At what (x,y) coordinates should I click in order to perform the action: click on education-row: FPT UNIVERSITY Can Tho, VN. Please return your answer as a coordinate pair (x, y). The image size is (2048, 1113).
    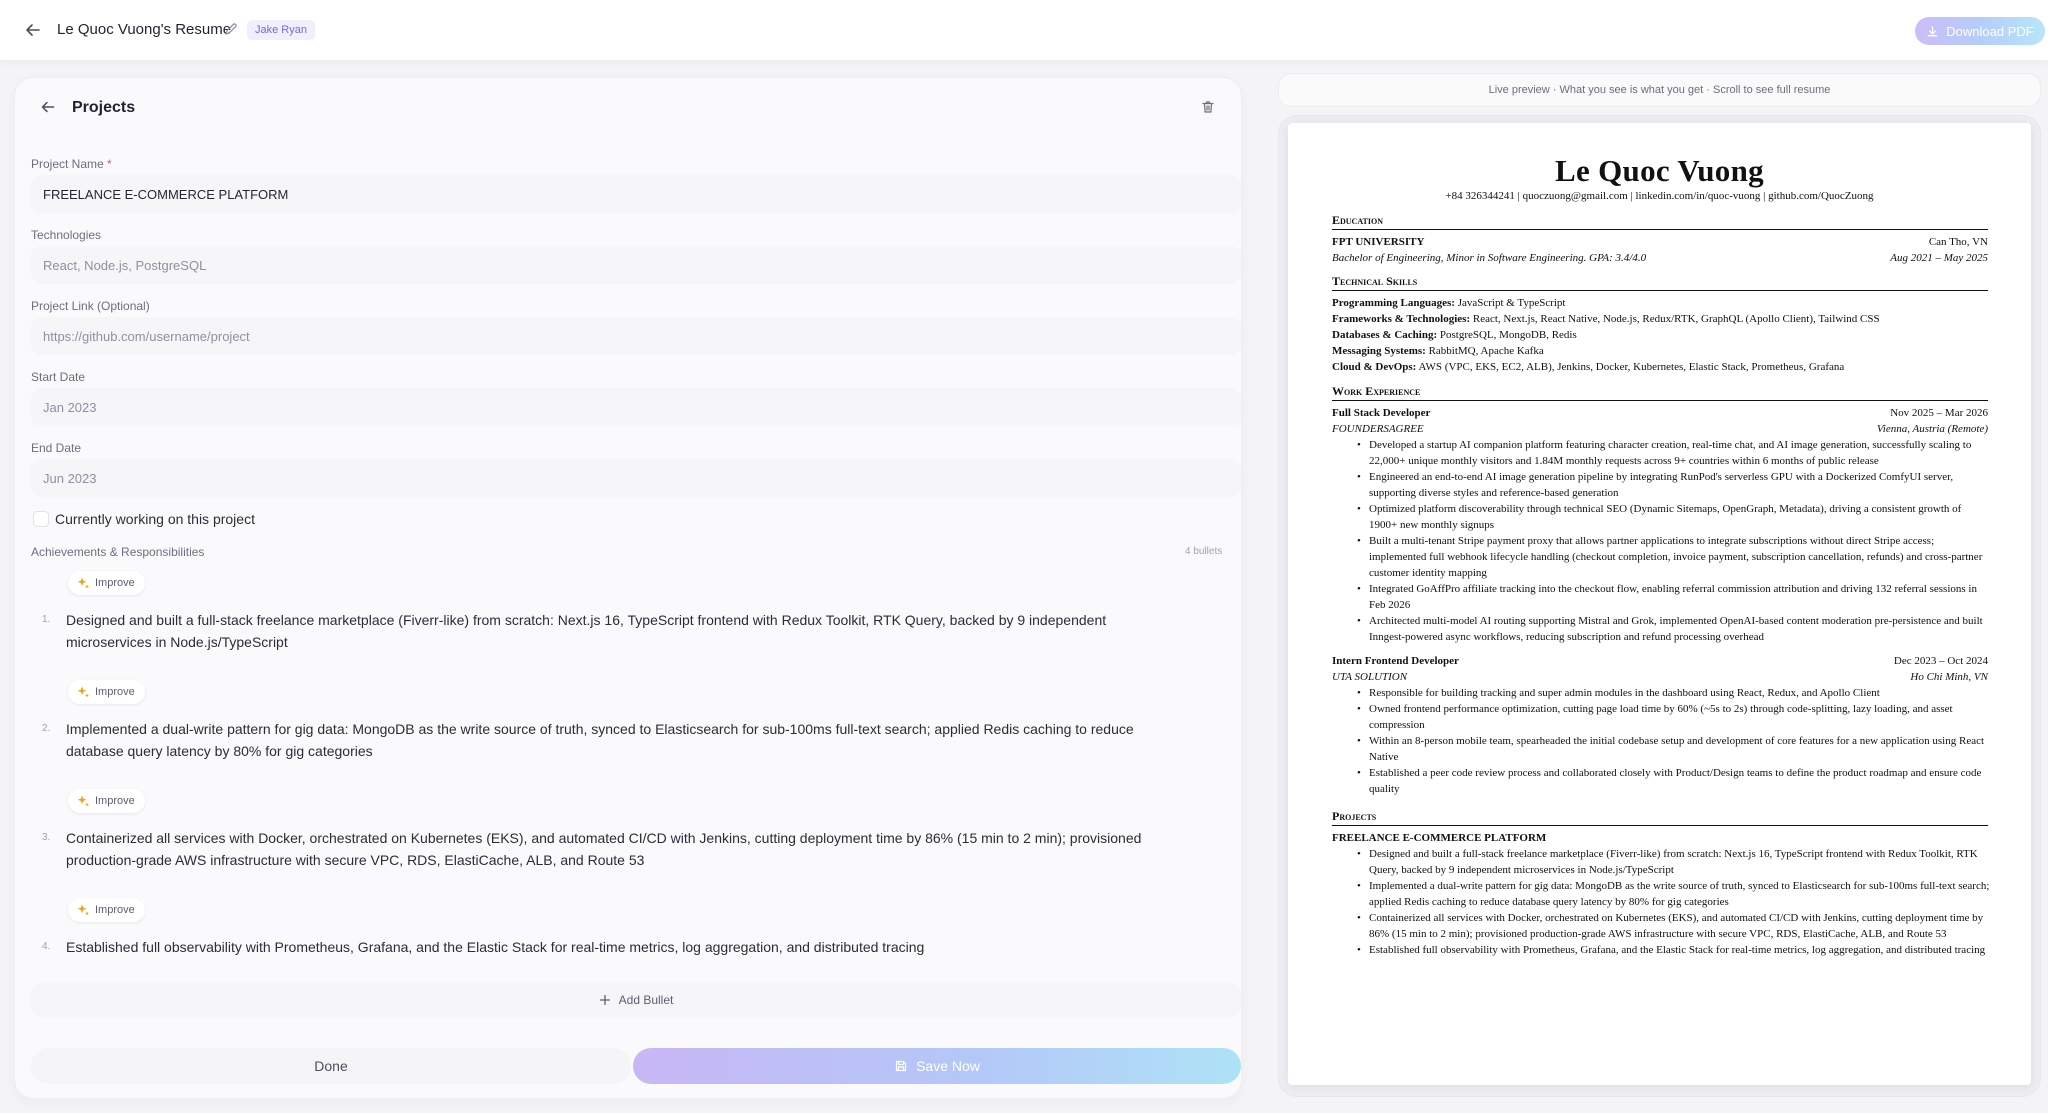
    Looking at the image, I should click on (1660, 242).